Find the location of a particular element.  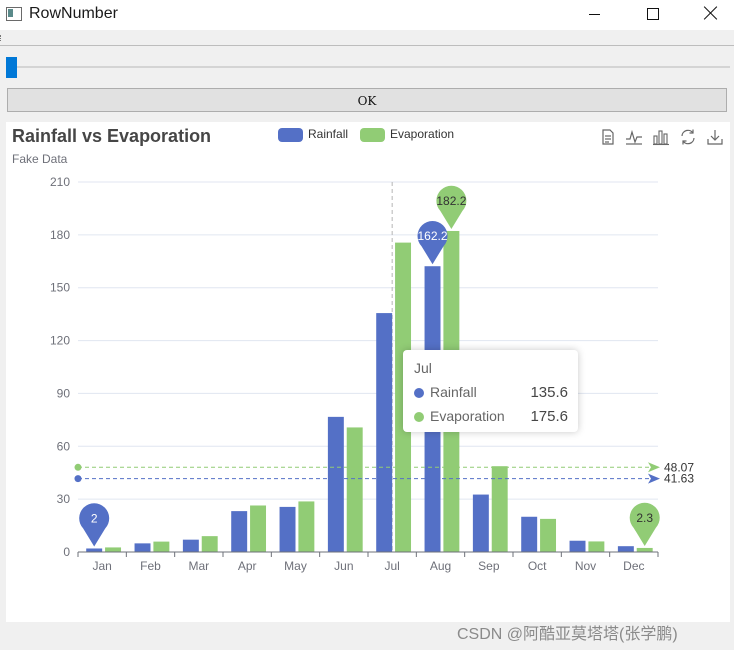

x-tick-label: Aug is located at coordinates (440, 566).